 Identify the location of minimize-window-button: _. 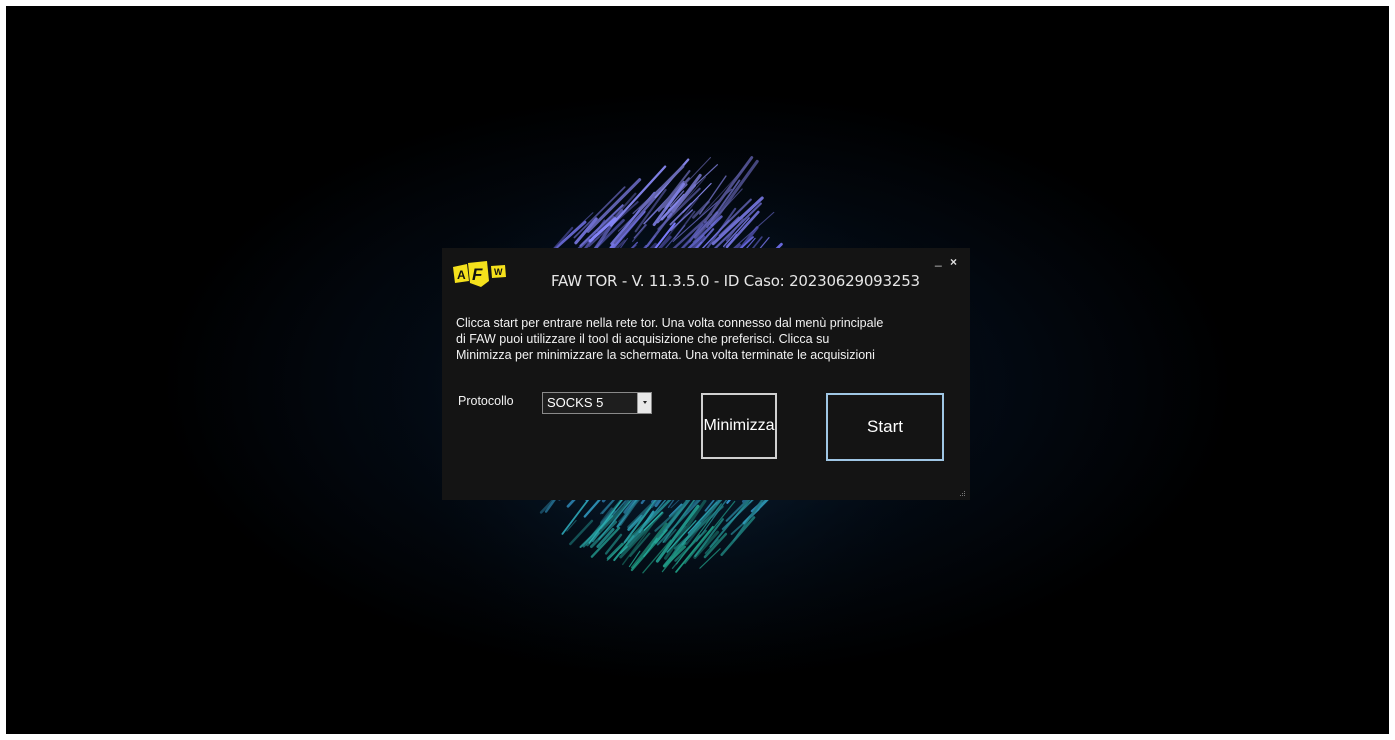
(938, 260).